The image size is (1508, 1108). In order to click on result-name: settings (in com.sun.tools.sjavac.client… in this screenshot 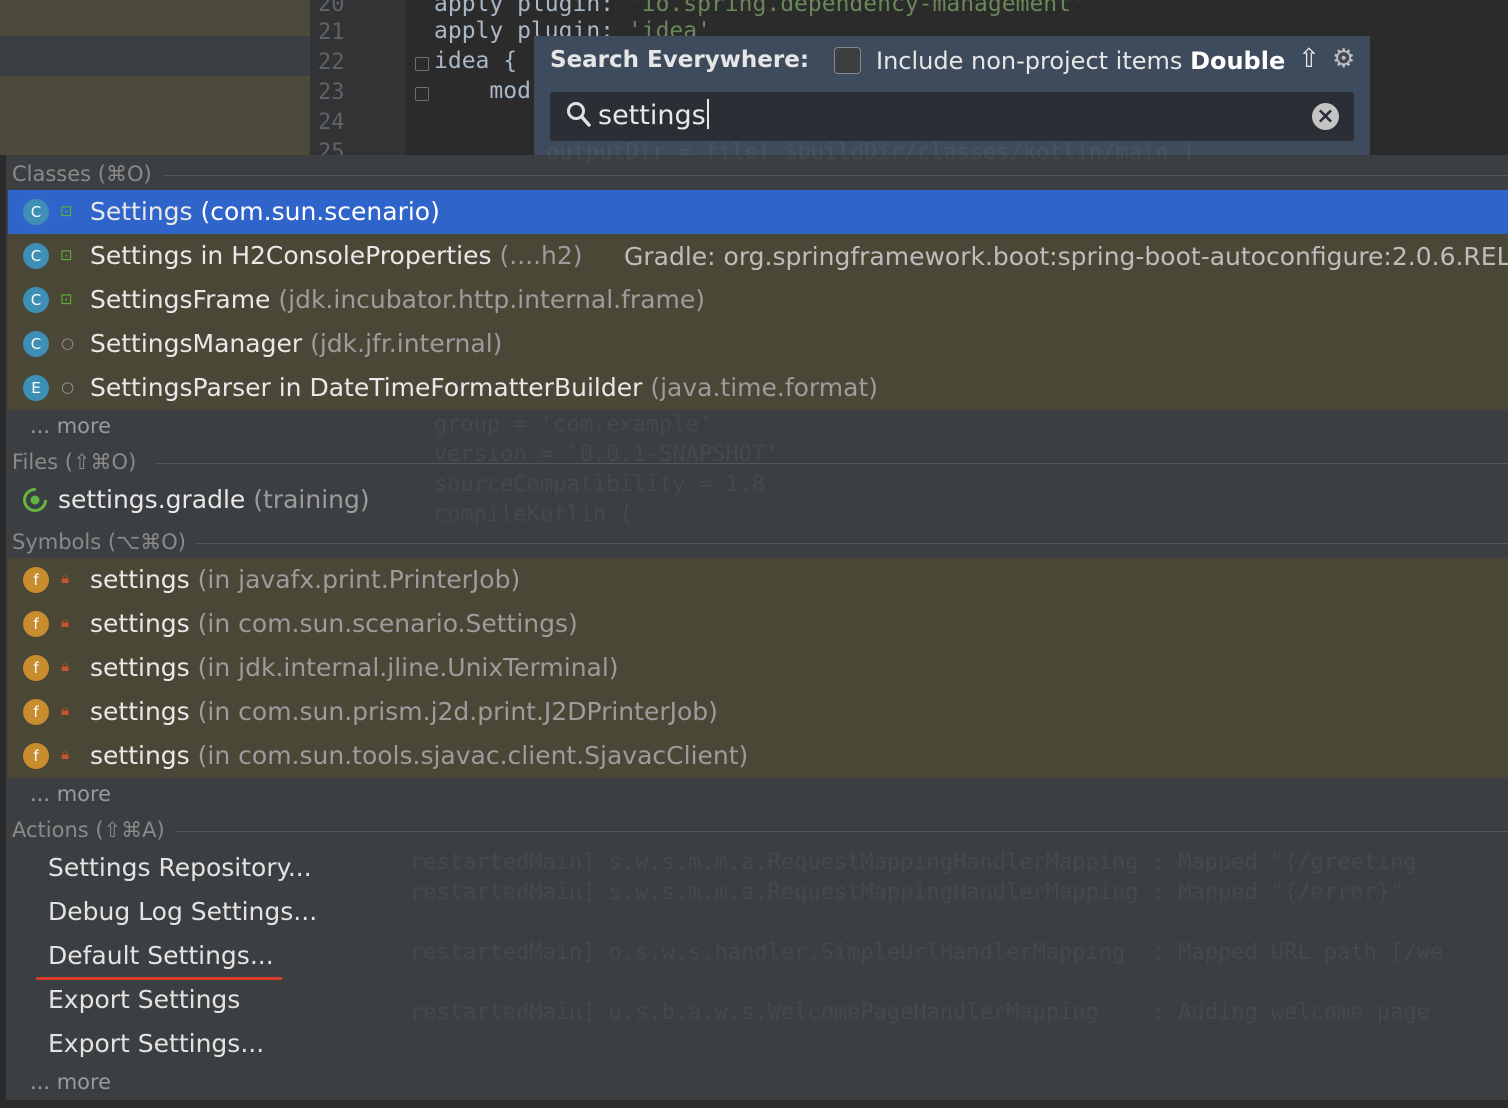, I will do `click(419, 755)`.